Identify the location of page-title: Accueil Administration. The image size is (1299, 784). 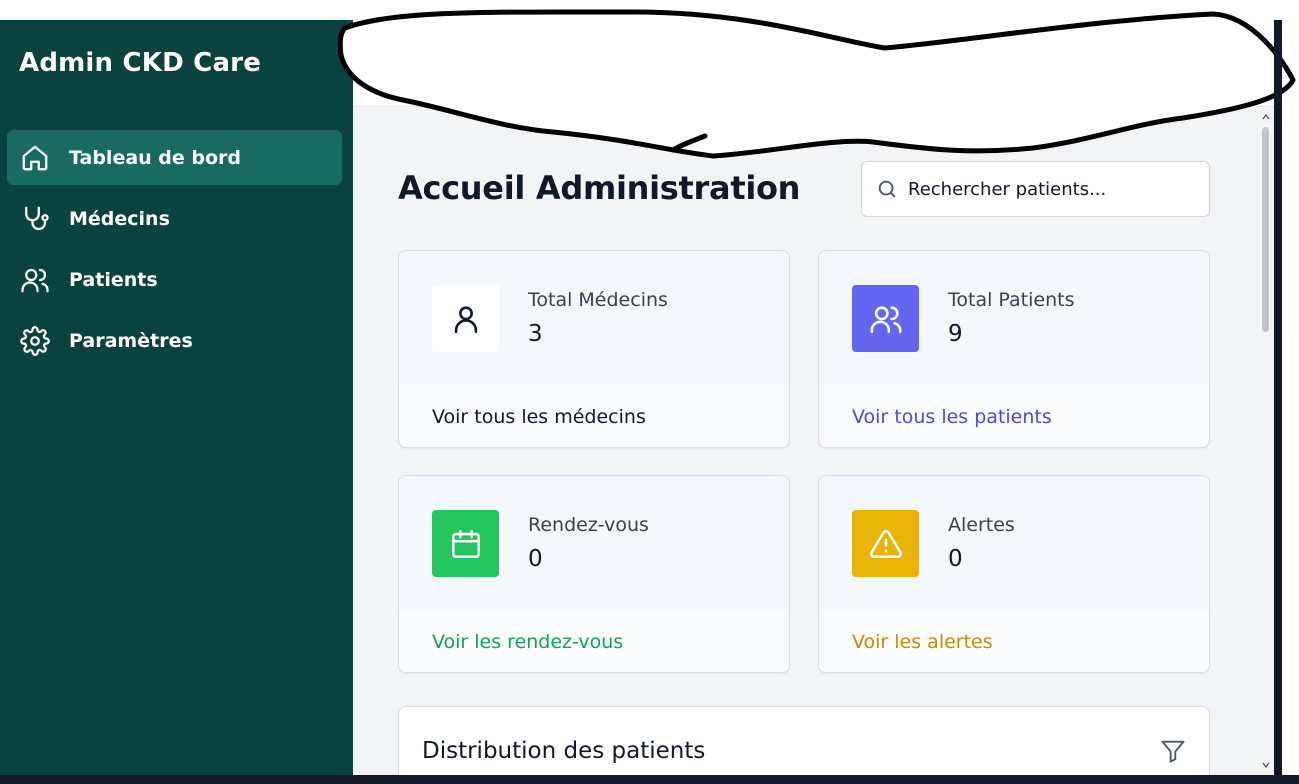
(599, 188).